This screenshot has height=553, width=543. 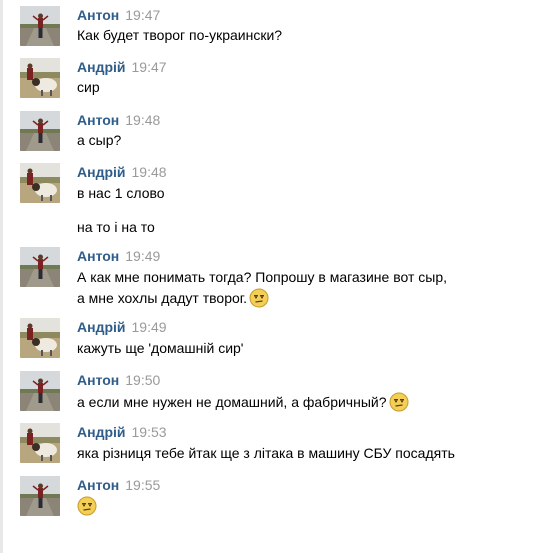 I want to click on timestamp: 19:53, so click(x=149, y=432).